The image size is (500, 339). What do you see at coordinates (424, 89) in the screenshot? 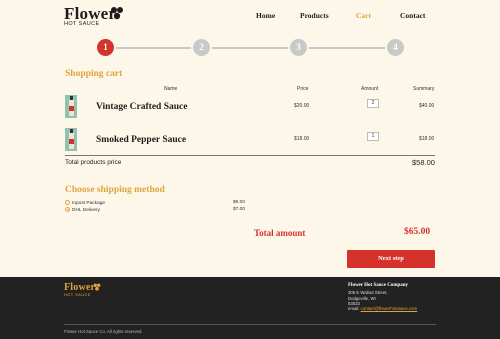
I see `col-header-summary: Summary` at bounding box center [424, 89].